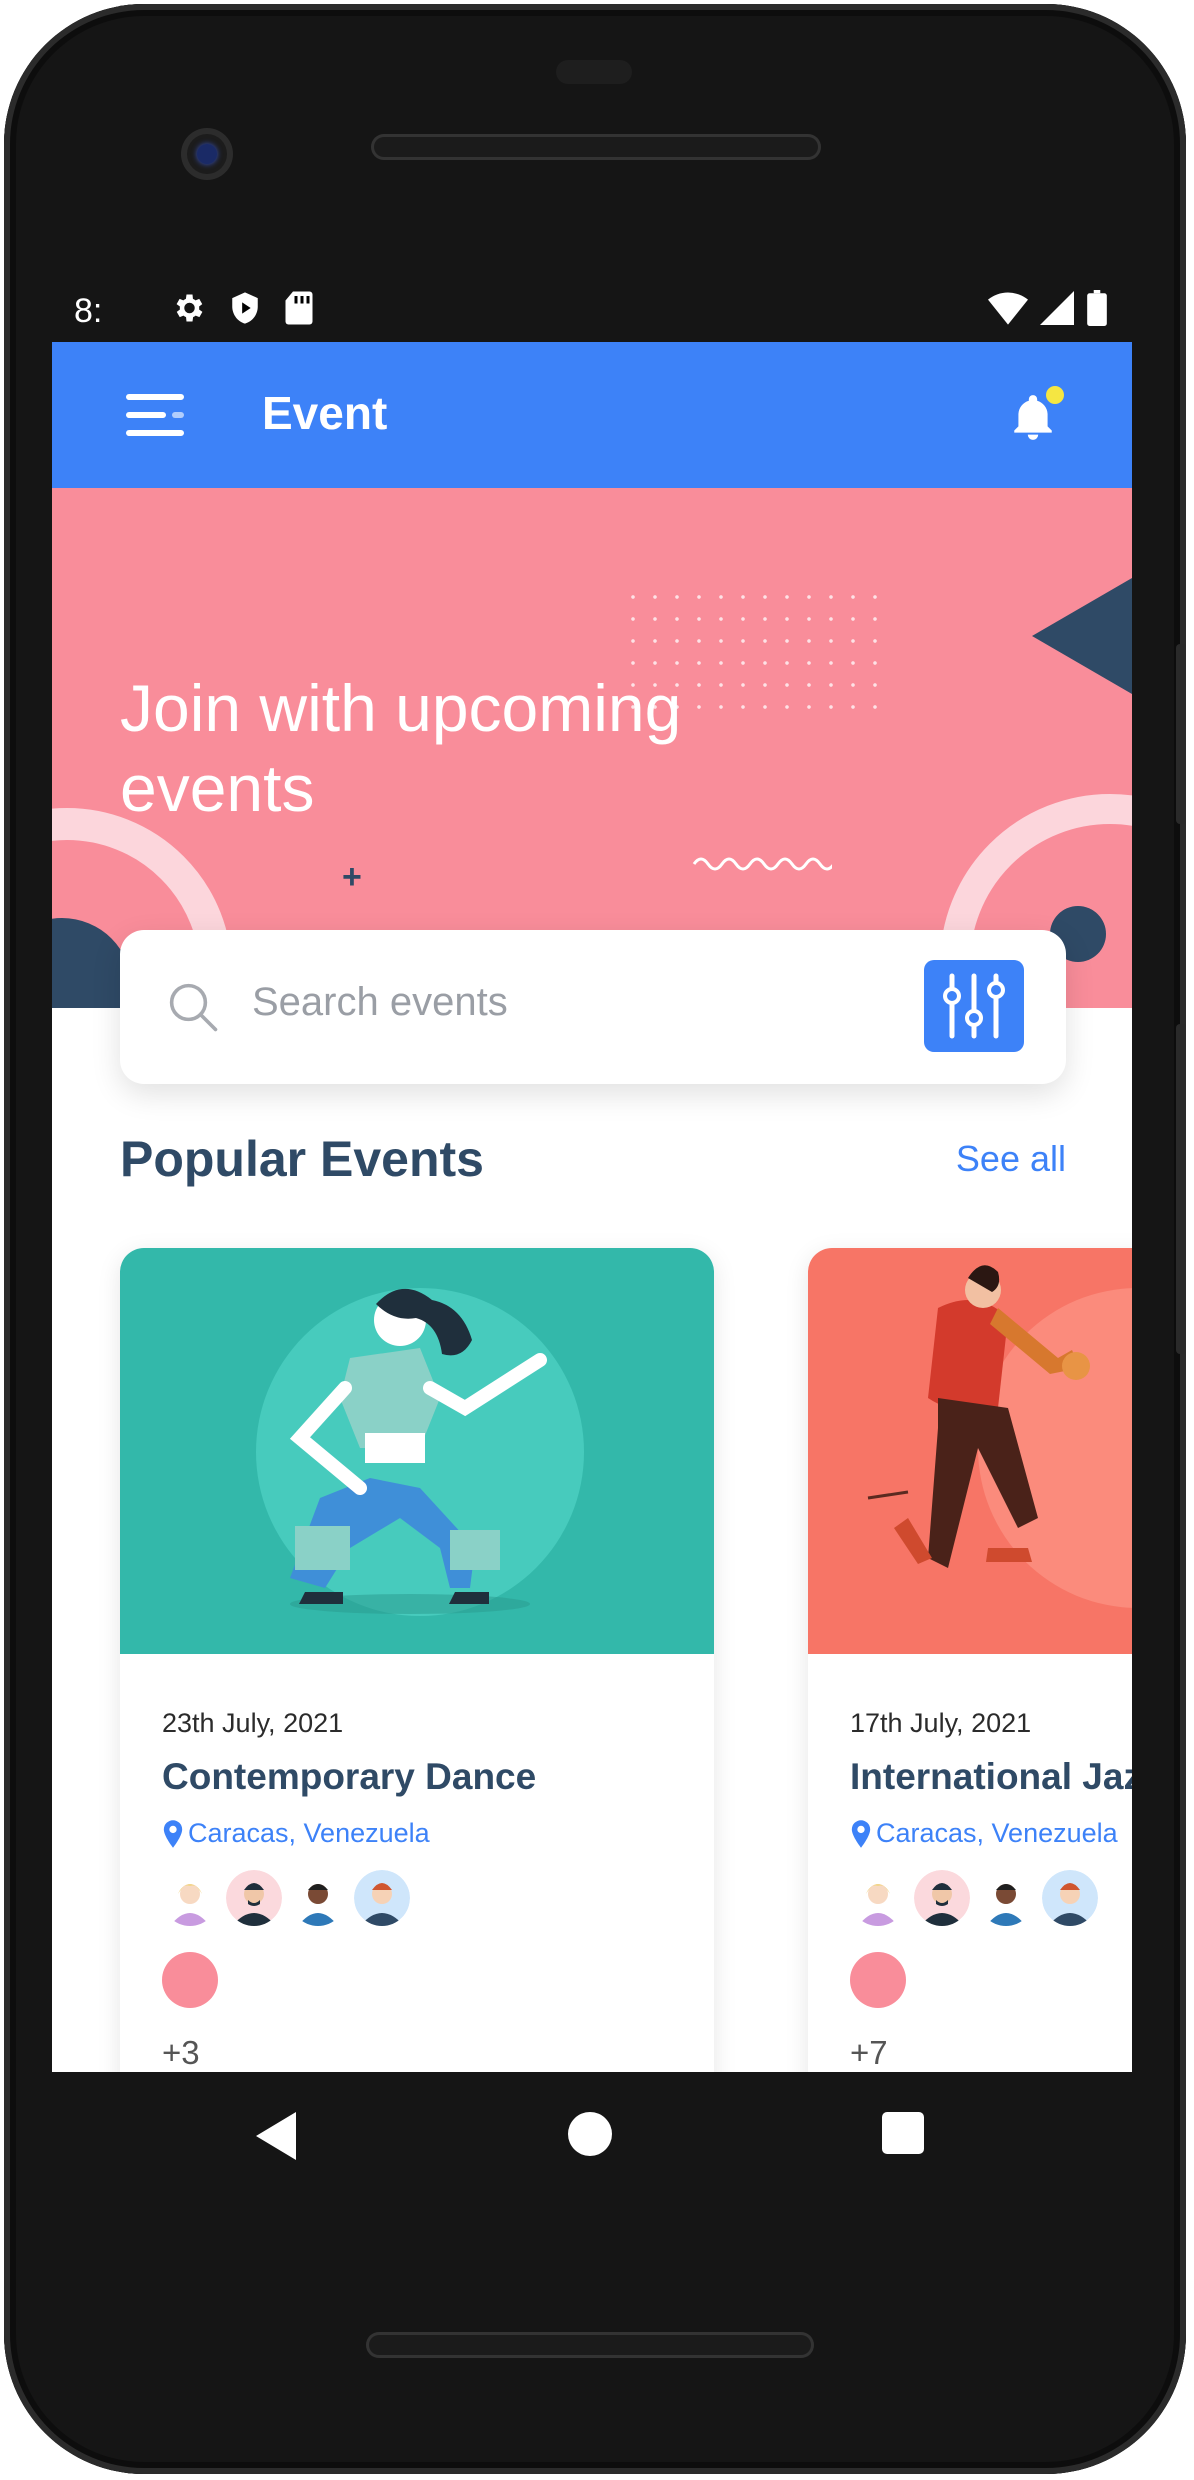 The width and height of the screenshot is (1194, 2480). I want to click on menu-button, so click(156, 415).